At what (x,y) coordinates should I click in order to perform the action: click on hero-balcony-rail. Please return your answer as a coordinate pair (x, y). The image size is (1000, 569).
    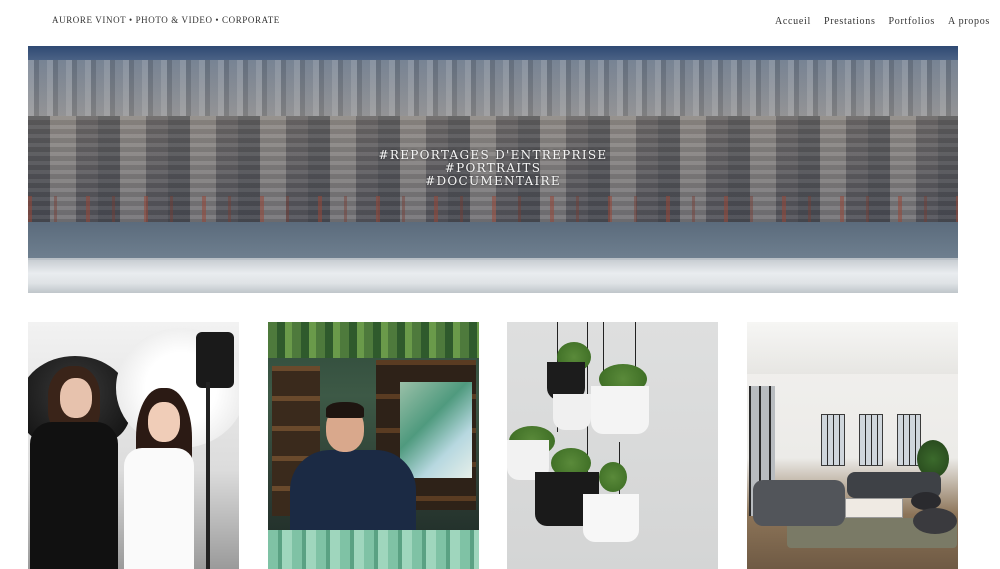
    Looking at the image, I should click on (493, 276).